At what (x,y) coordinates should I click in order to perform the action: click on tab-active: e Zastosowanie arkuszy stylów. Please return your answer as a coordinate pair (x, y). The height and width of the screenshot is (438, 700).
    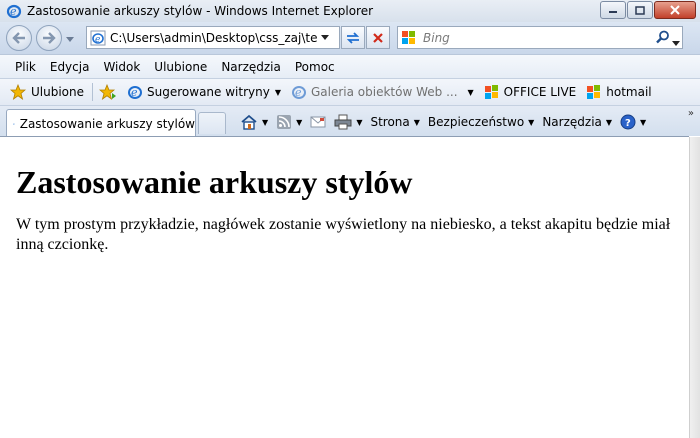
    Looking at the image, I should click on (101, 123).